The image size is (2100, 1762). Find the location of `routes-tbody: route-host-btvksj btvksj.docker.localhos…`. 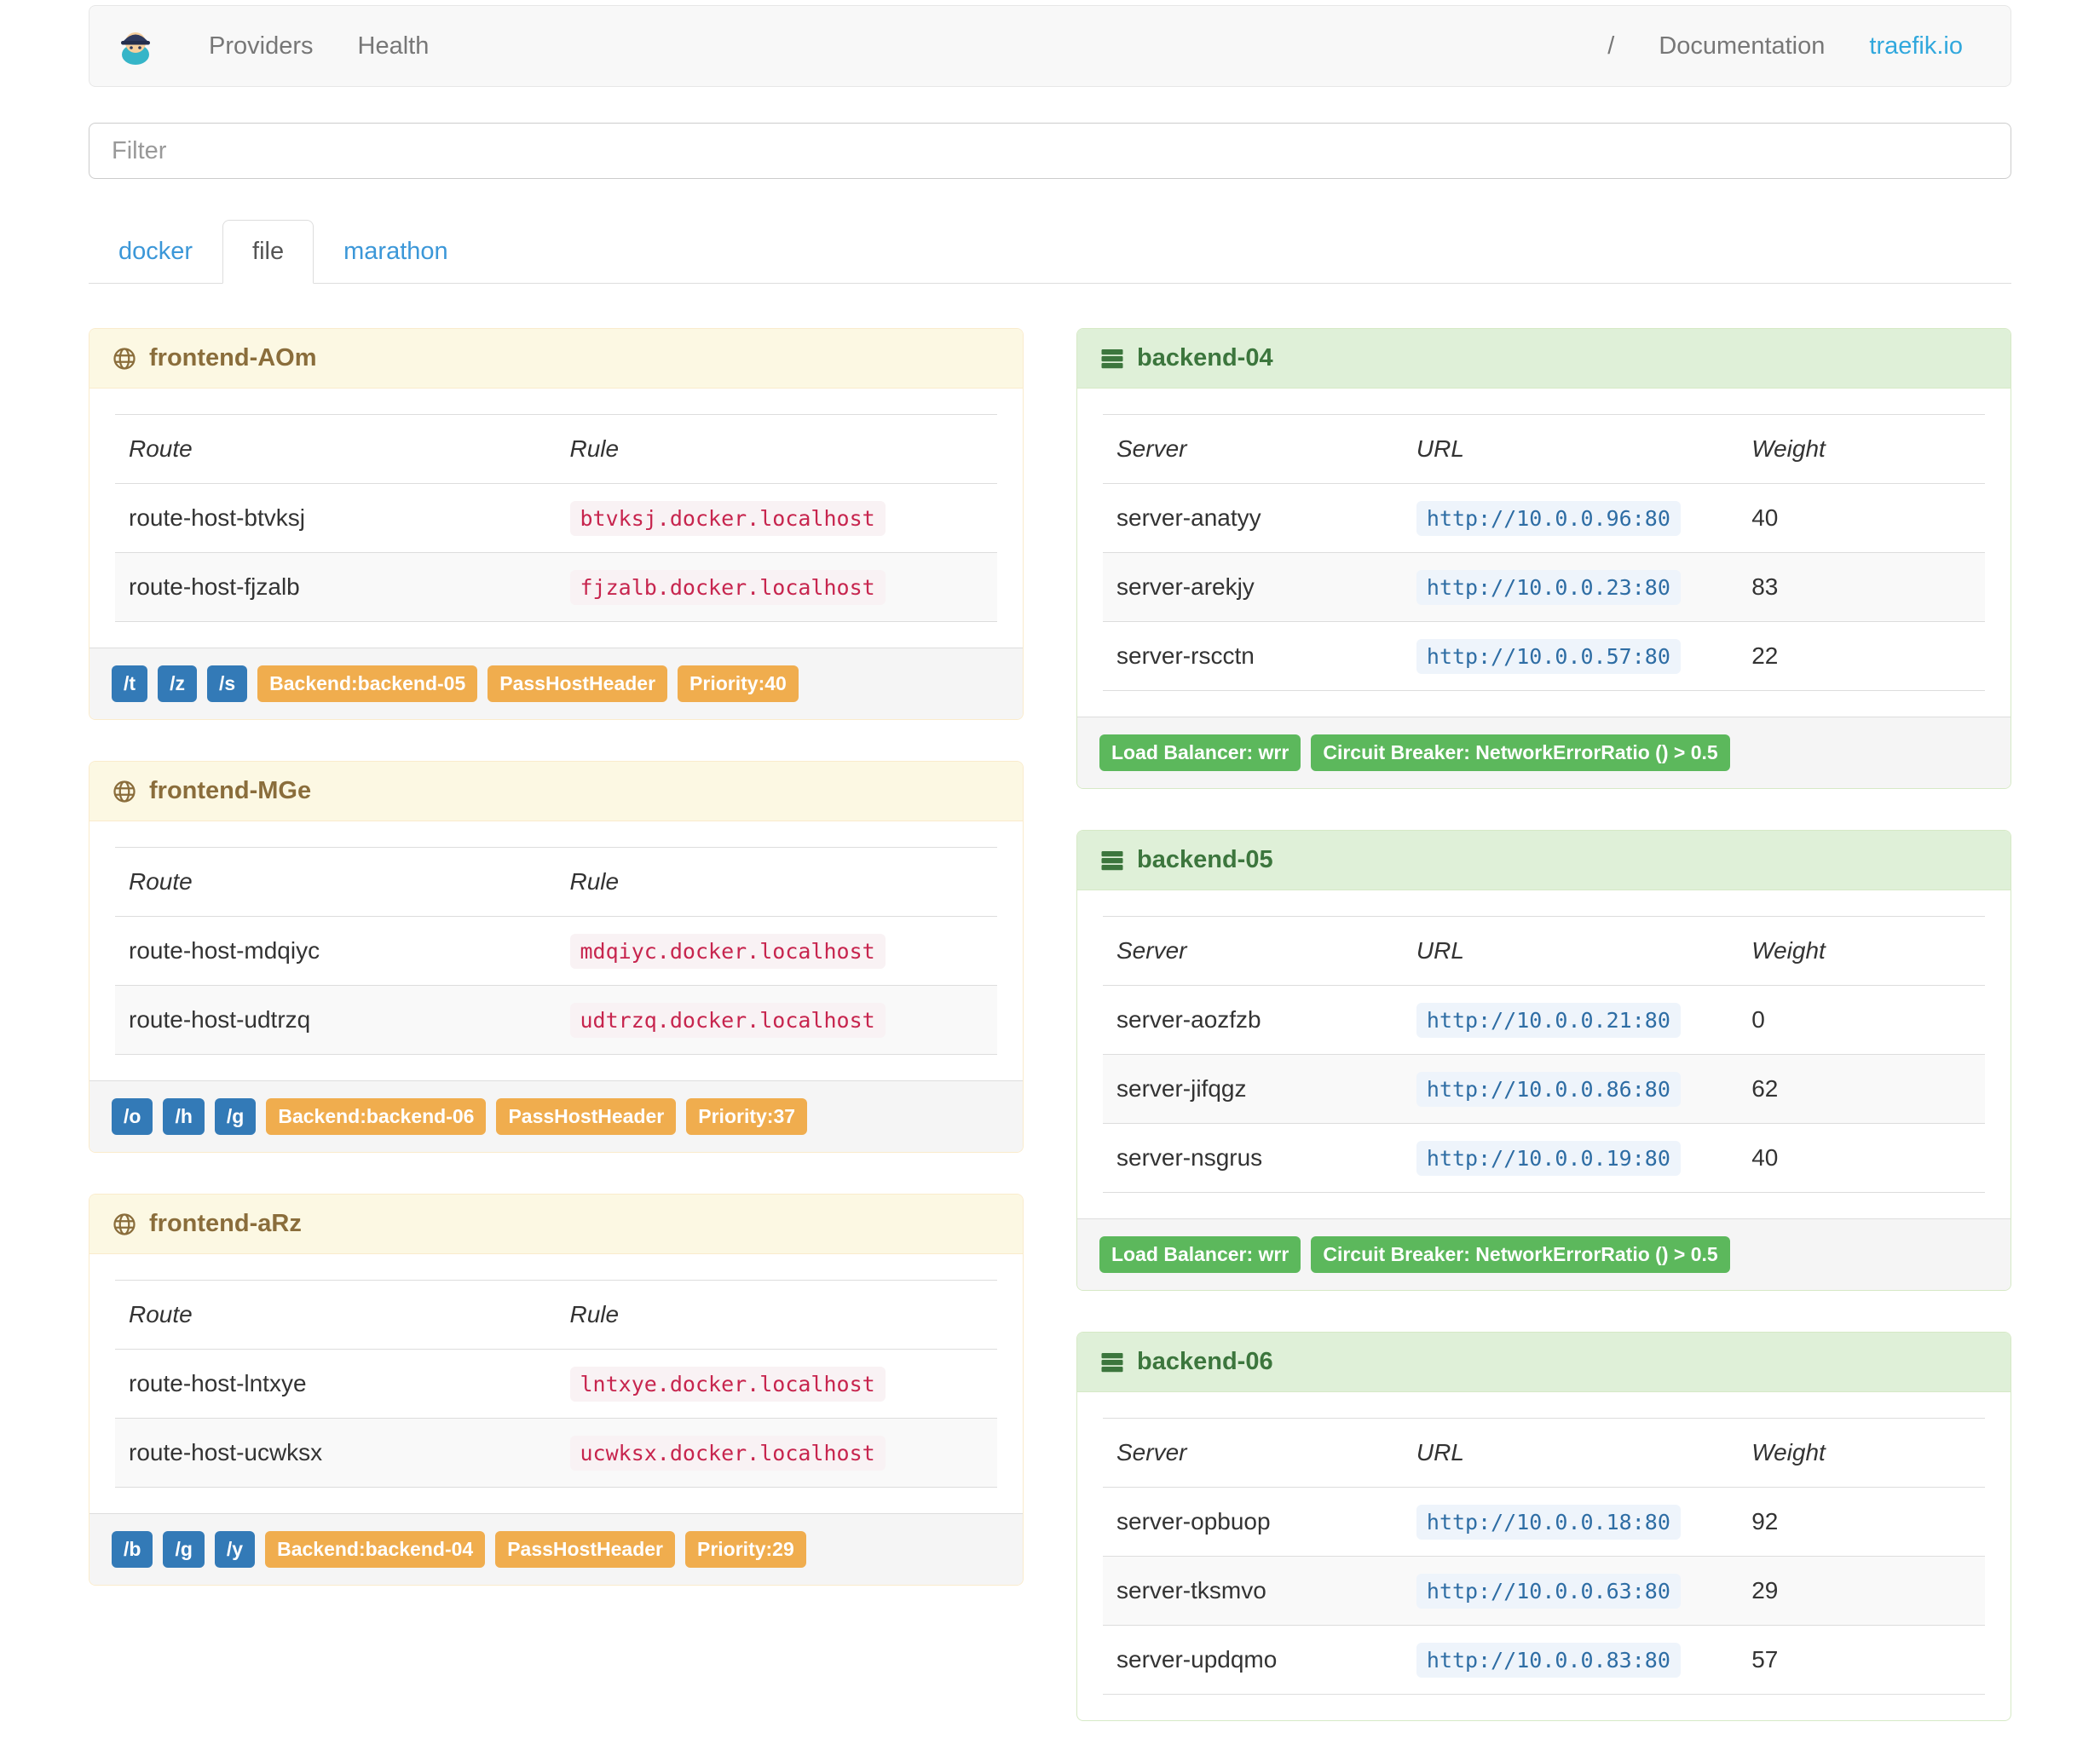

routes-tbody: route-host-btvksj btvksj.docker.localhos… is located at coordinates (556, 552).